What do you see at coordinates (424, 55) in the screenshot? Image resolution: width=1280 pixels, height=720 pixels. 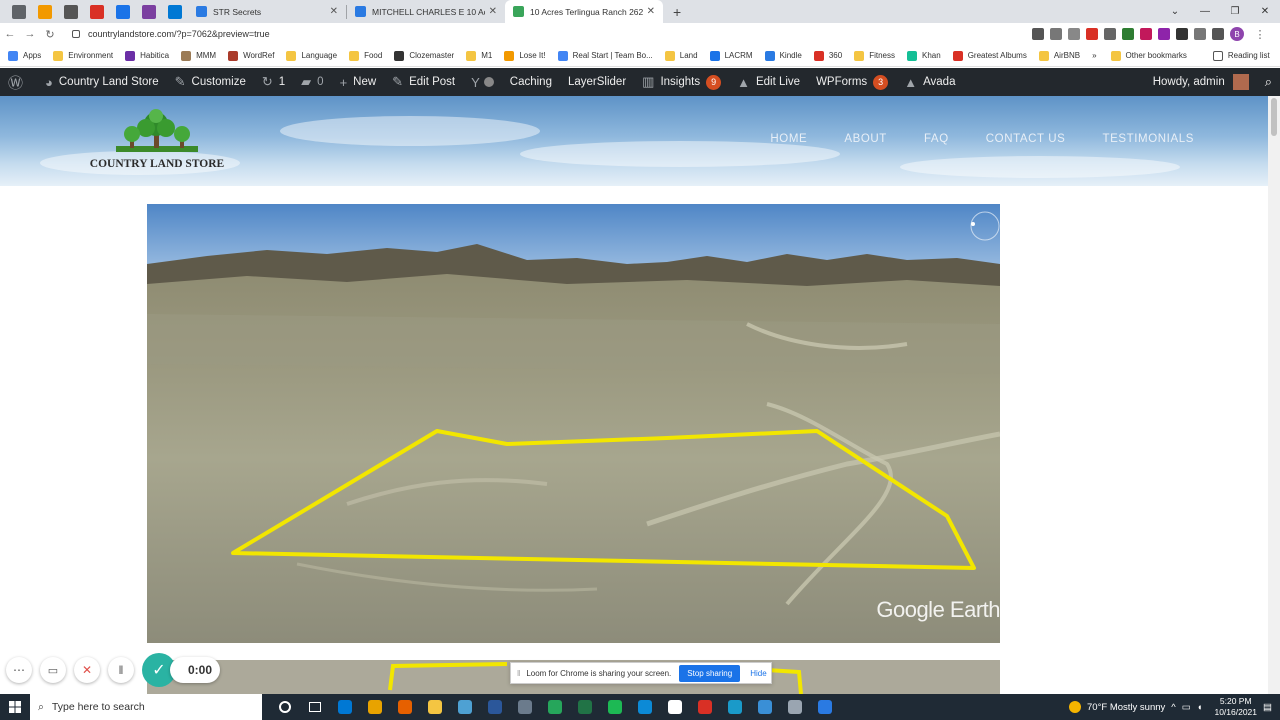 I see `bookmark-item: Clozemaster` at bounding box center [424, 55].